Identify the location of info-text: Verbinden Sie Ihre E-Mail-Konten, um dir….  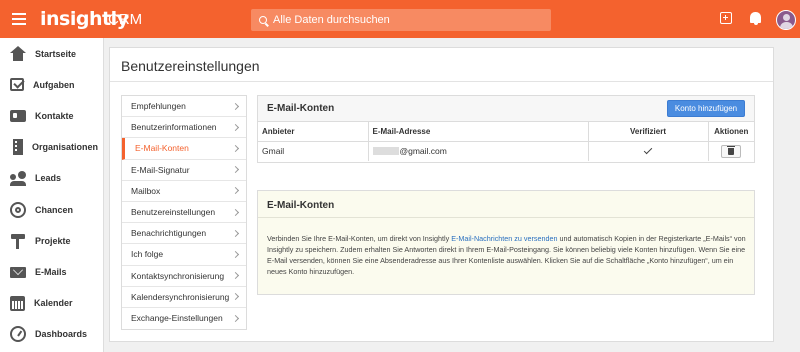
(507, 255).